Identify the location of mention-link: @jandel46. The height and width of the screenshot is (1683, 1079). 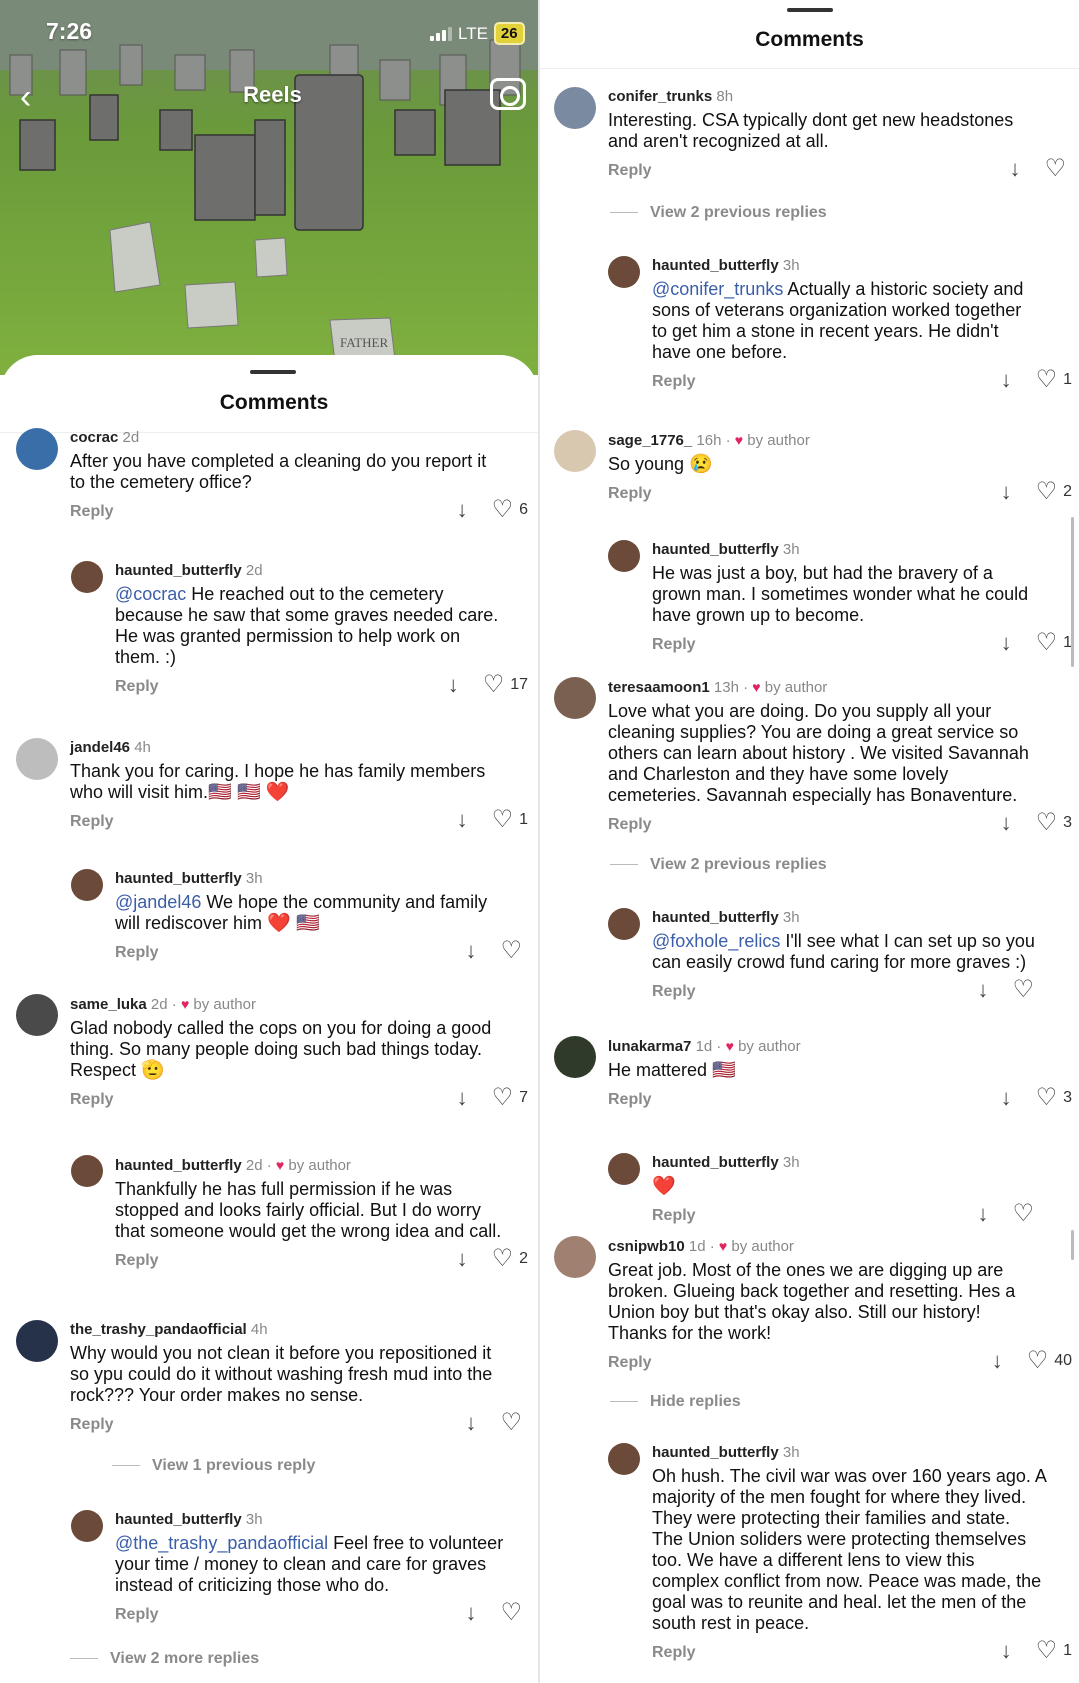
(158, 902).